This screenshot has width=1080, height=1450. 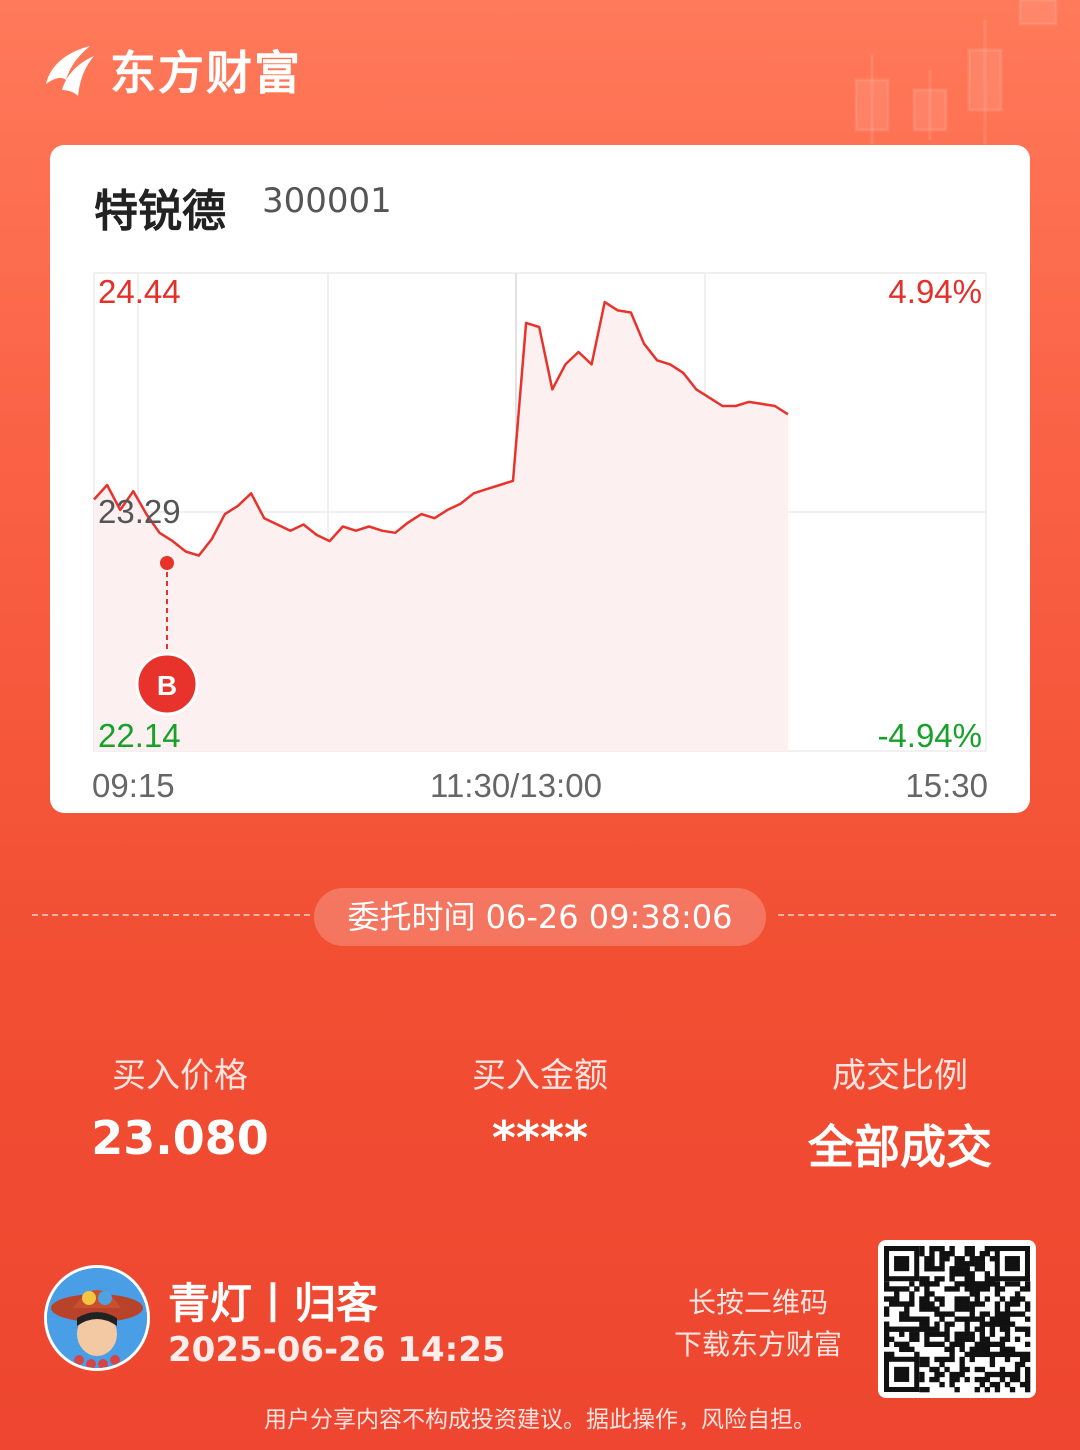 I want to click on stat-label: 买入价格, so click(x=180, y=1076).